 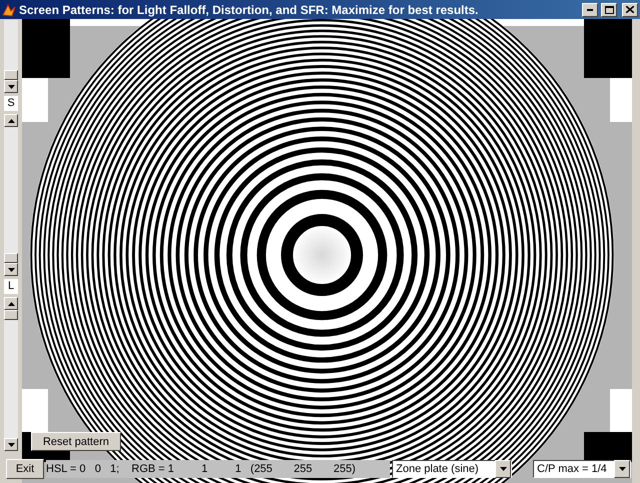 I want to click on reset-pattern-button: Reset pattern, so click(x=76, y=441).